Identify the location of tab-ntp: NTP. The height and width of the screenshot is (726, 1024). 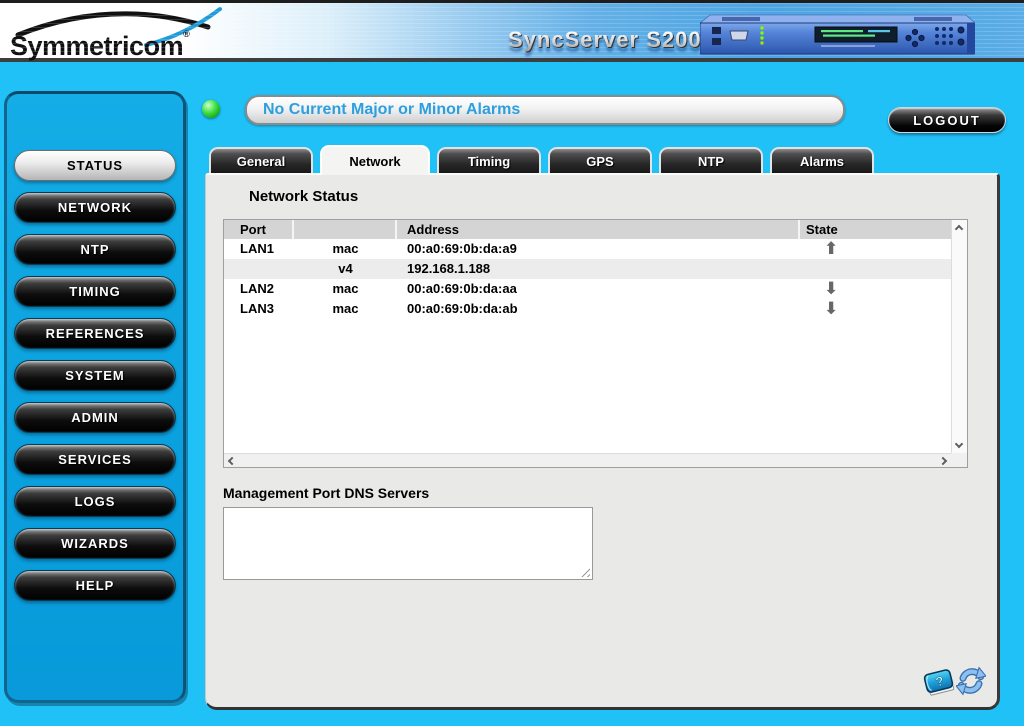
(711, 160).